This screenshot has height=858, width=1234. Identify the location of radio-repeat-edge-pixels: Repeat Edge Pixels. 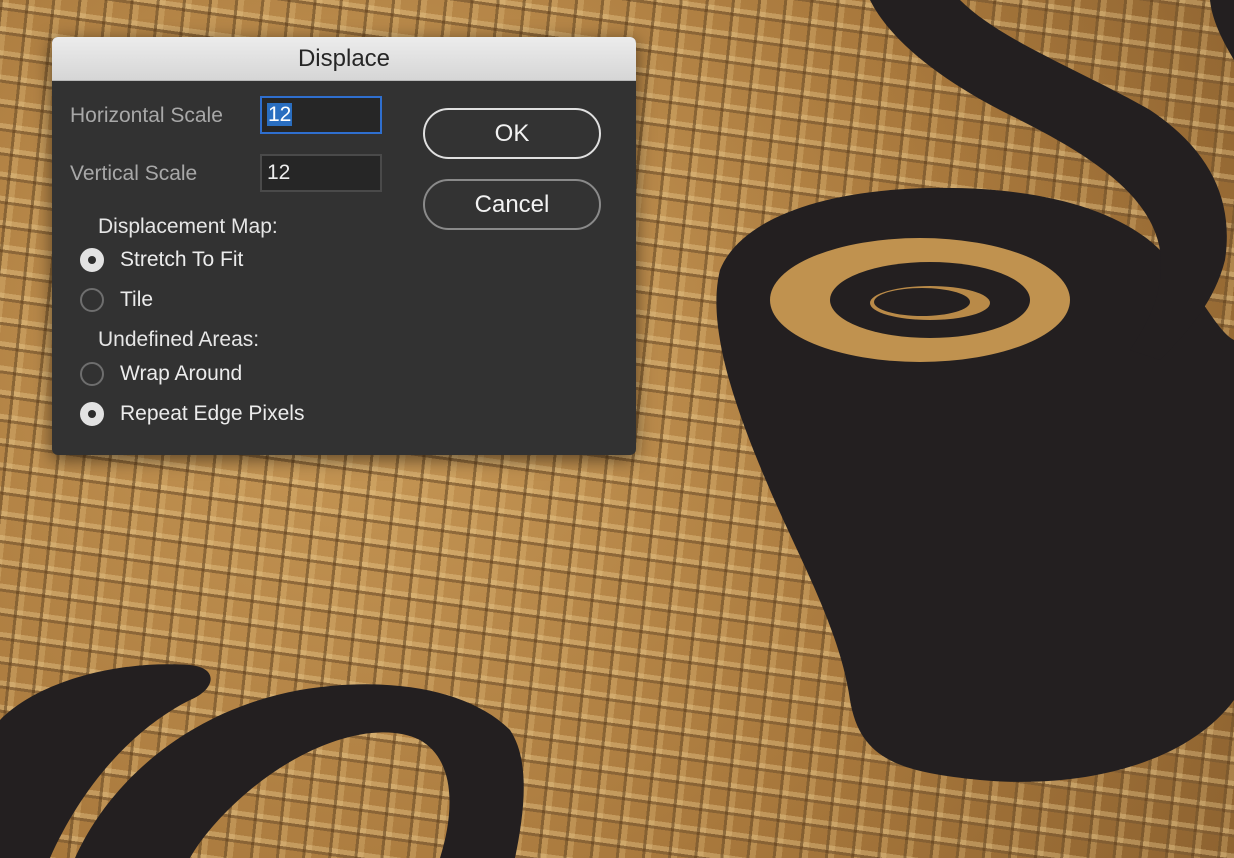
(192, 414).